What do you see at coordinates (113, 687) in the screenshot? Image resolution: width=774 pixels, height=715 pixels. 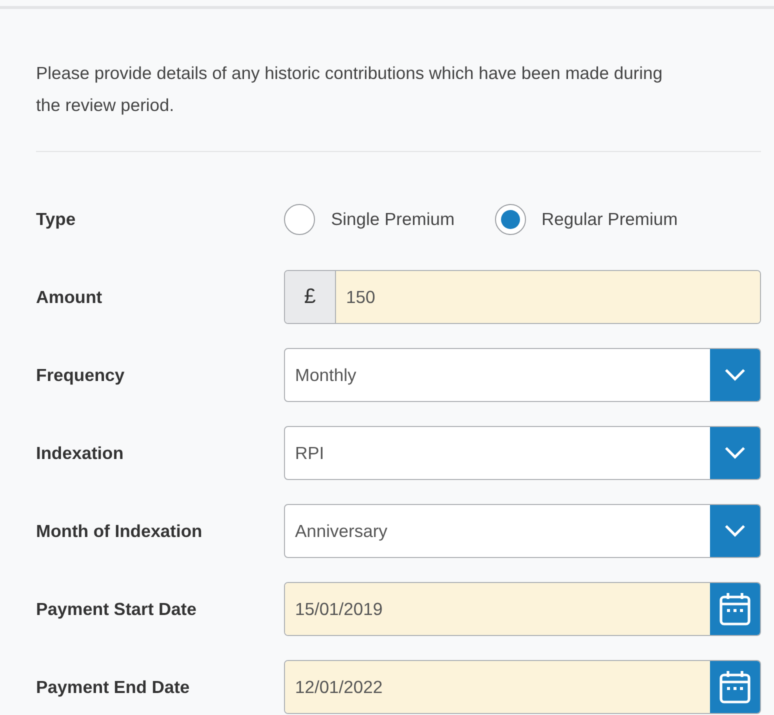 I see `field-label: Payment End Date` at bounding box center [113, 687].